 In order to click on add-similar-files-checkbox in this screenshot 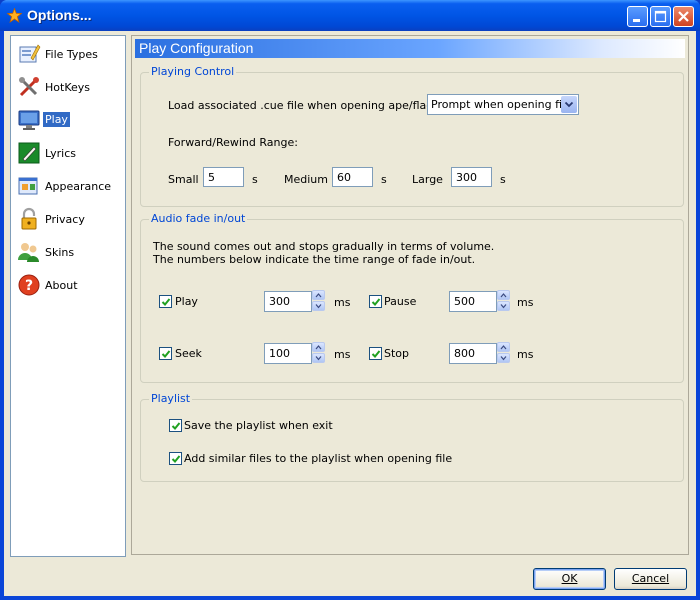, I will do `click(175, 458)`.